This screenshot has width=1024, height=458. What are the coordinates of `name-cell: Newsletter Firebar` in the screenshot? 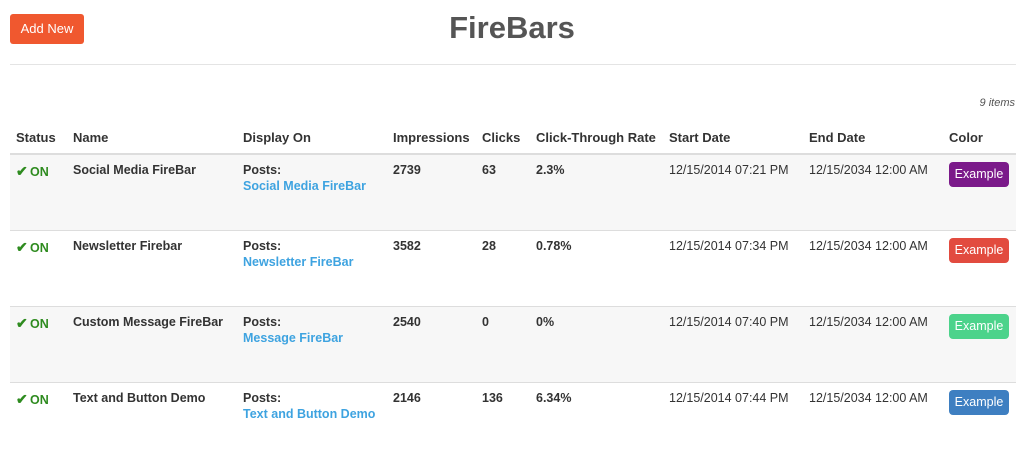 It's located at (152, 267).